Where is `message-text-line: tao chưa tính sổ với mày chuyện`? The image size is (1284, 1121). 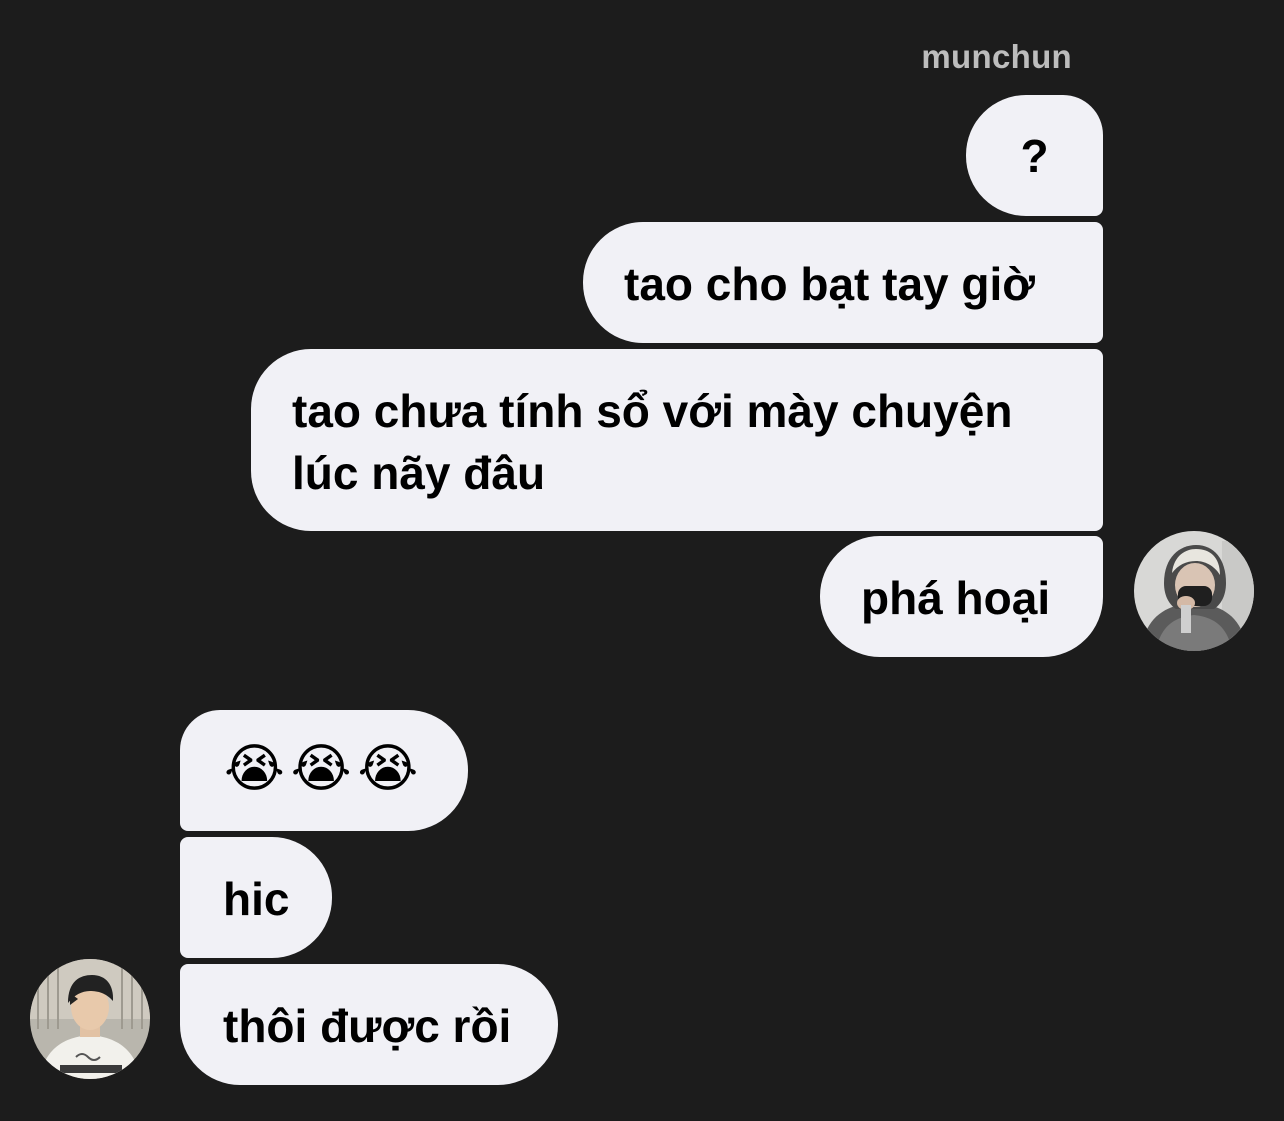 message-text-line: tao chưa tính sổ với mày chuyện is located at coordinates (652, 411).